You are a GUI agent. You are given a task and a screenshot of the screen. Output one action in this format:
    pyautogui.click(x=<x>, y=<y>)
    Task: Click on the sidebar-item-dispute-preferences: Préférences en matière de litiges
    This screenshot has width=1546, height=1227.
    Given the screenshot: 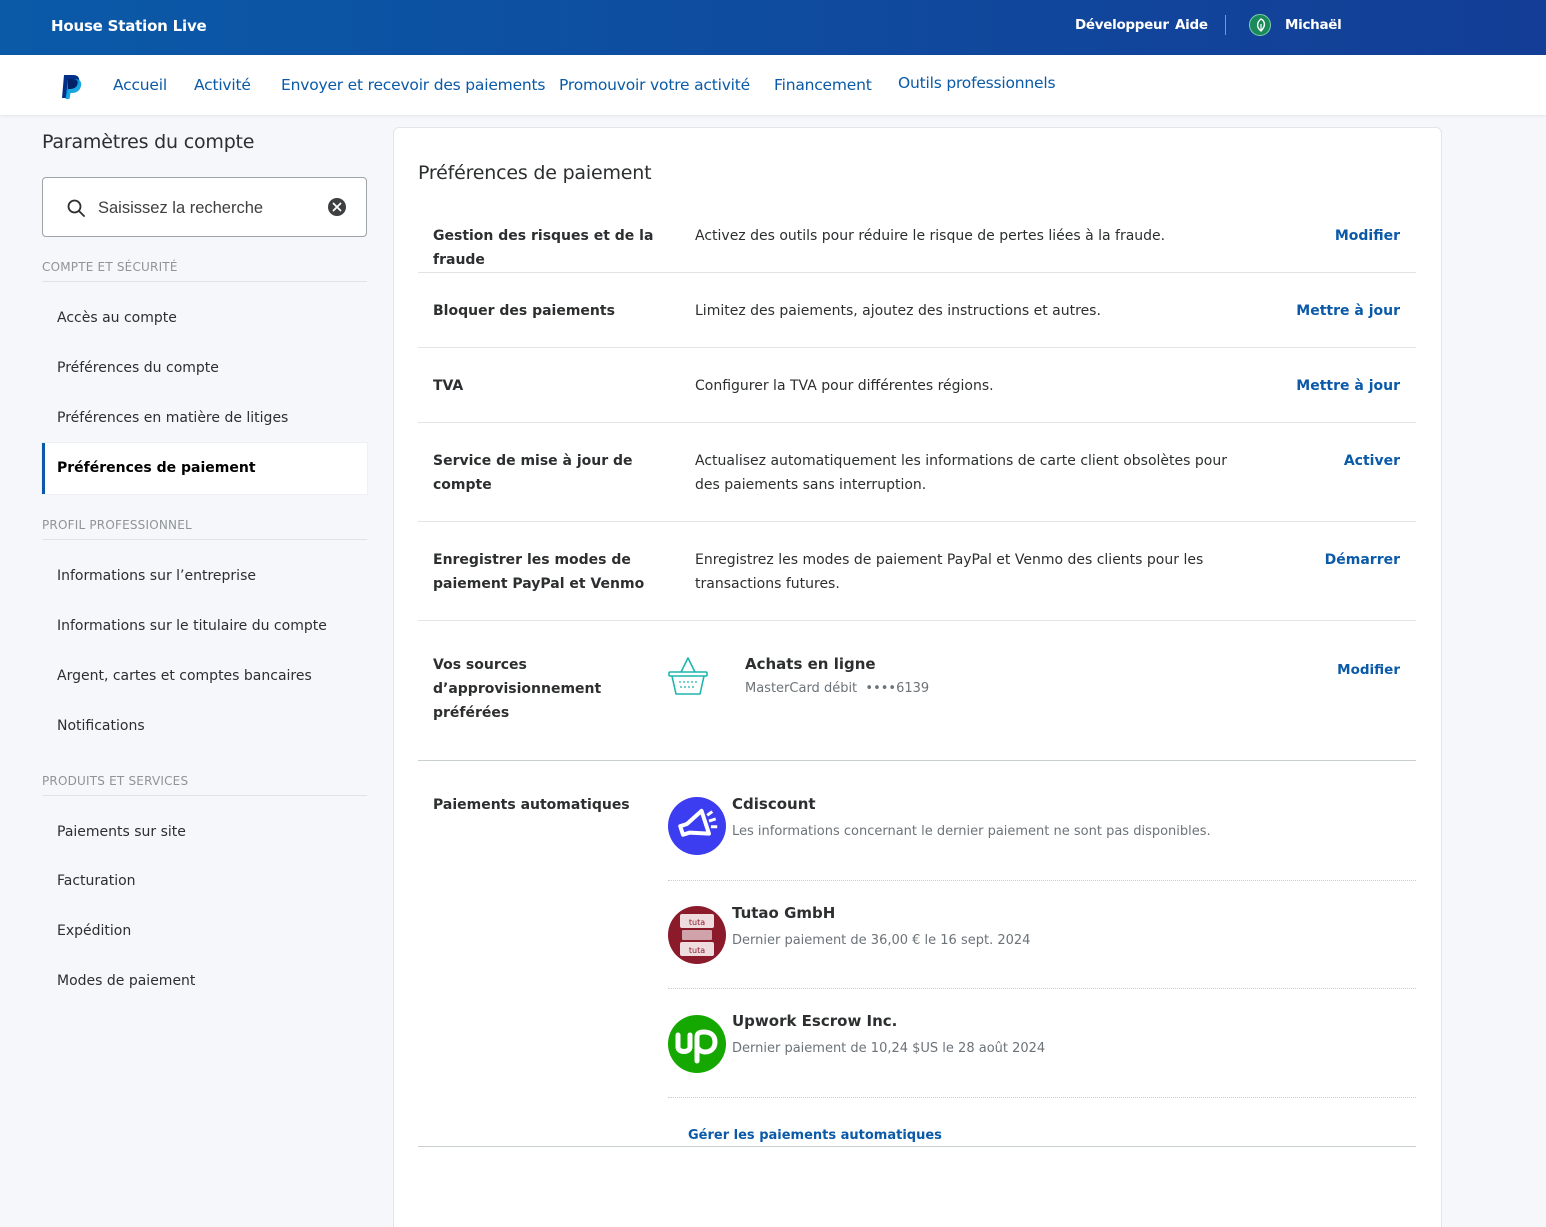 What is the action you would take?
    pyautogui.click(x=204, y=418)
    